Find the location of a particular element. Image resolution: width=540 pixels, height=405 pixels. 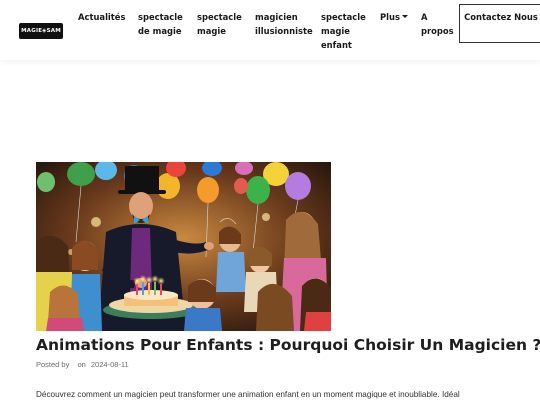

nav-item-label: Actualités is located at coordinates (102, 17).